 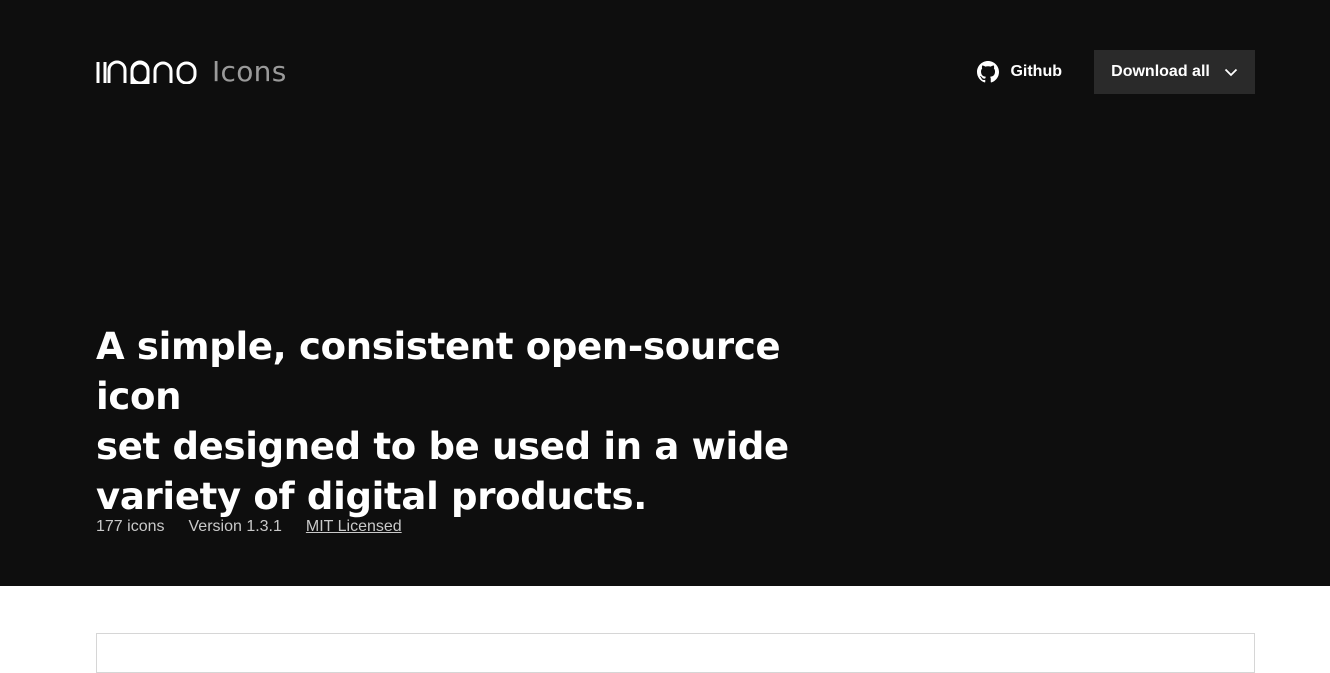 I want to click on site-logo: Icons, so click(x=191, y=72).